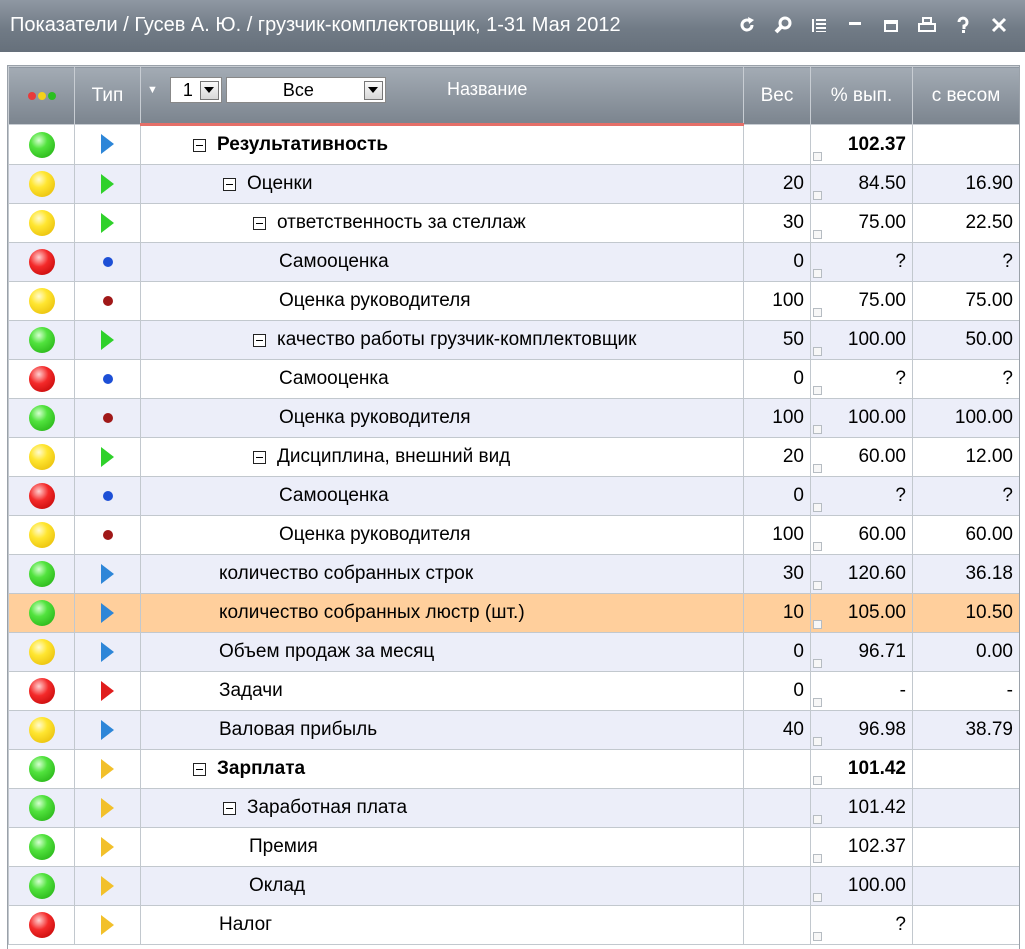 The width and height of the screenshot is (1025, 949). I want to click on name-cell: качество работы грузчик-комплектовщик, so click(442, 340).